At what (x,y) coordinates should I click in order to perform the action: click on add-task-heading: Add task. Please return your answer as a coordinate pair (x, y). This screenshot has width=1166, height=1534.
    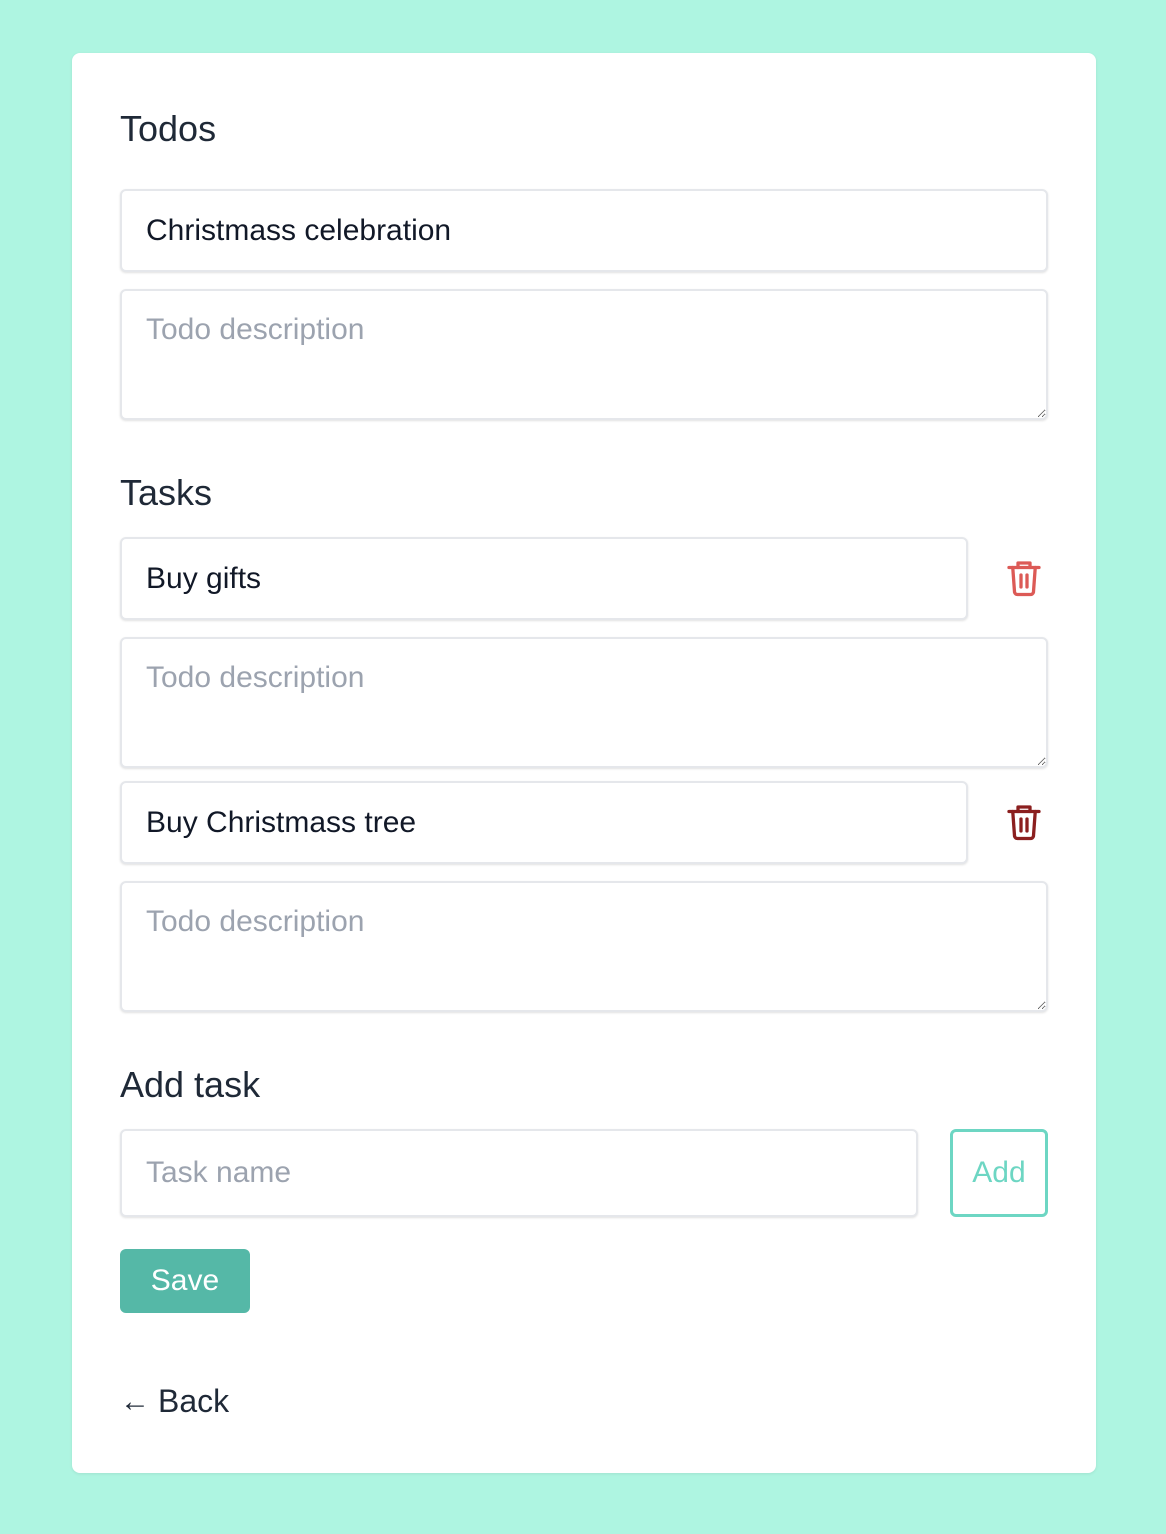
    Looking at the image, I should click on (190, 1084).